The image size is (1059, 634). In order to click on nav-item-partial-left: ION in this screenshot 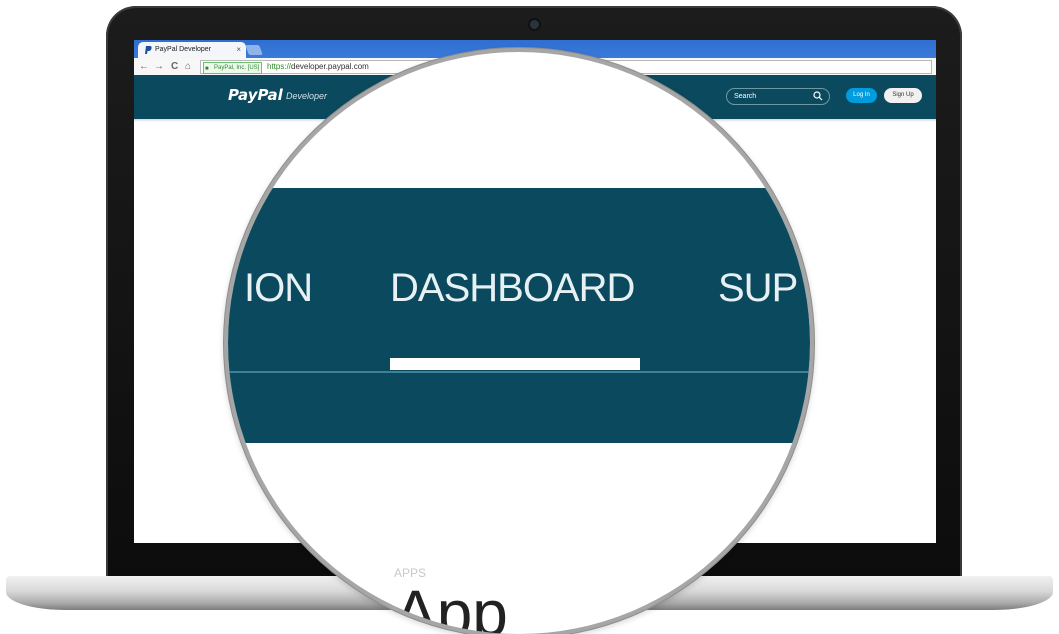, I will do `click(278, 288)`.